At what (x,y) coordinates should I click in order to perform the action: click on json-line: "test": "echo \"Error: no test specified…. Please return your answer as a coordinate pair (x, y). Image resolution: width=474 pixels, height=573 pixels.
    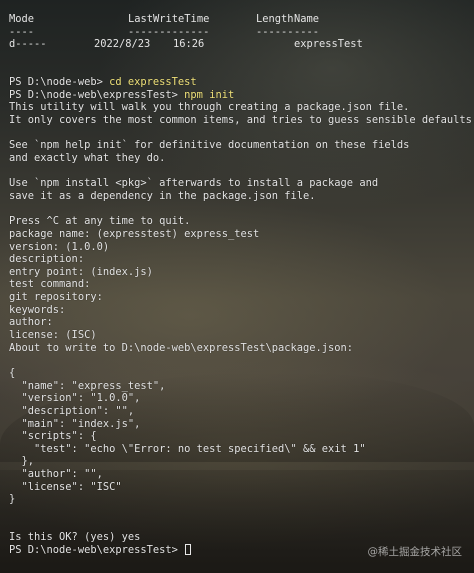
    Looking at the image, I should click on (187, 448).